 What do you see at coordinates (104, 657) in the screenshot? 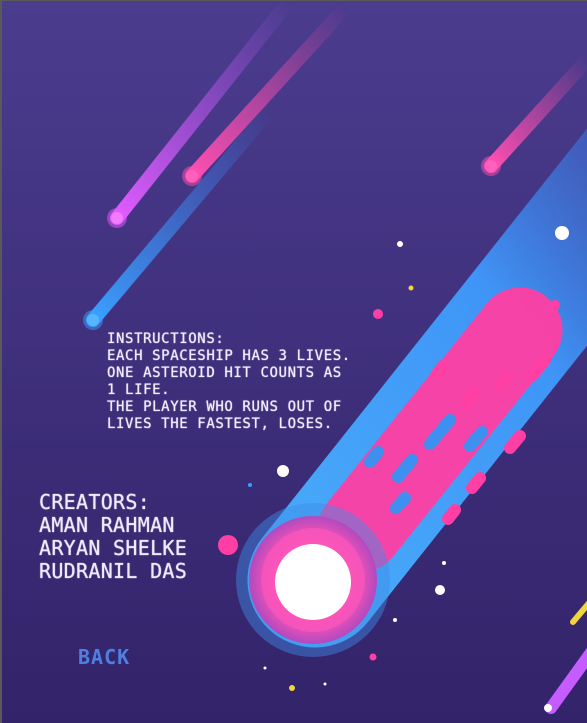
I see `back-button: BACK` at bounding box center [104, 657].